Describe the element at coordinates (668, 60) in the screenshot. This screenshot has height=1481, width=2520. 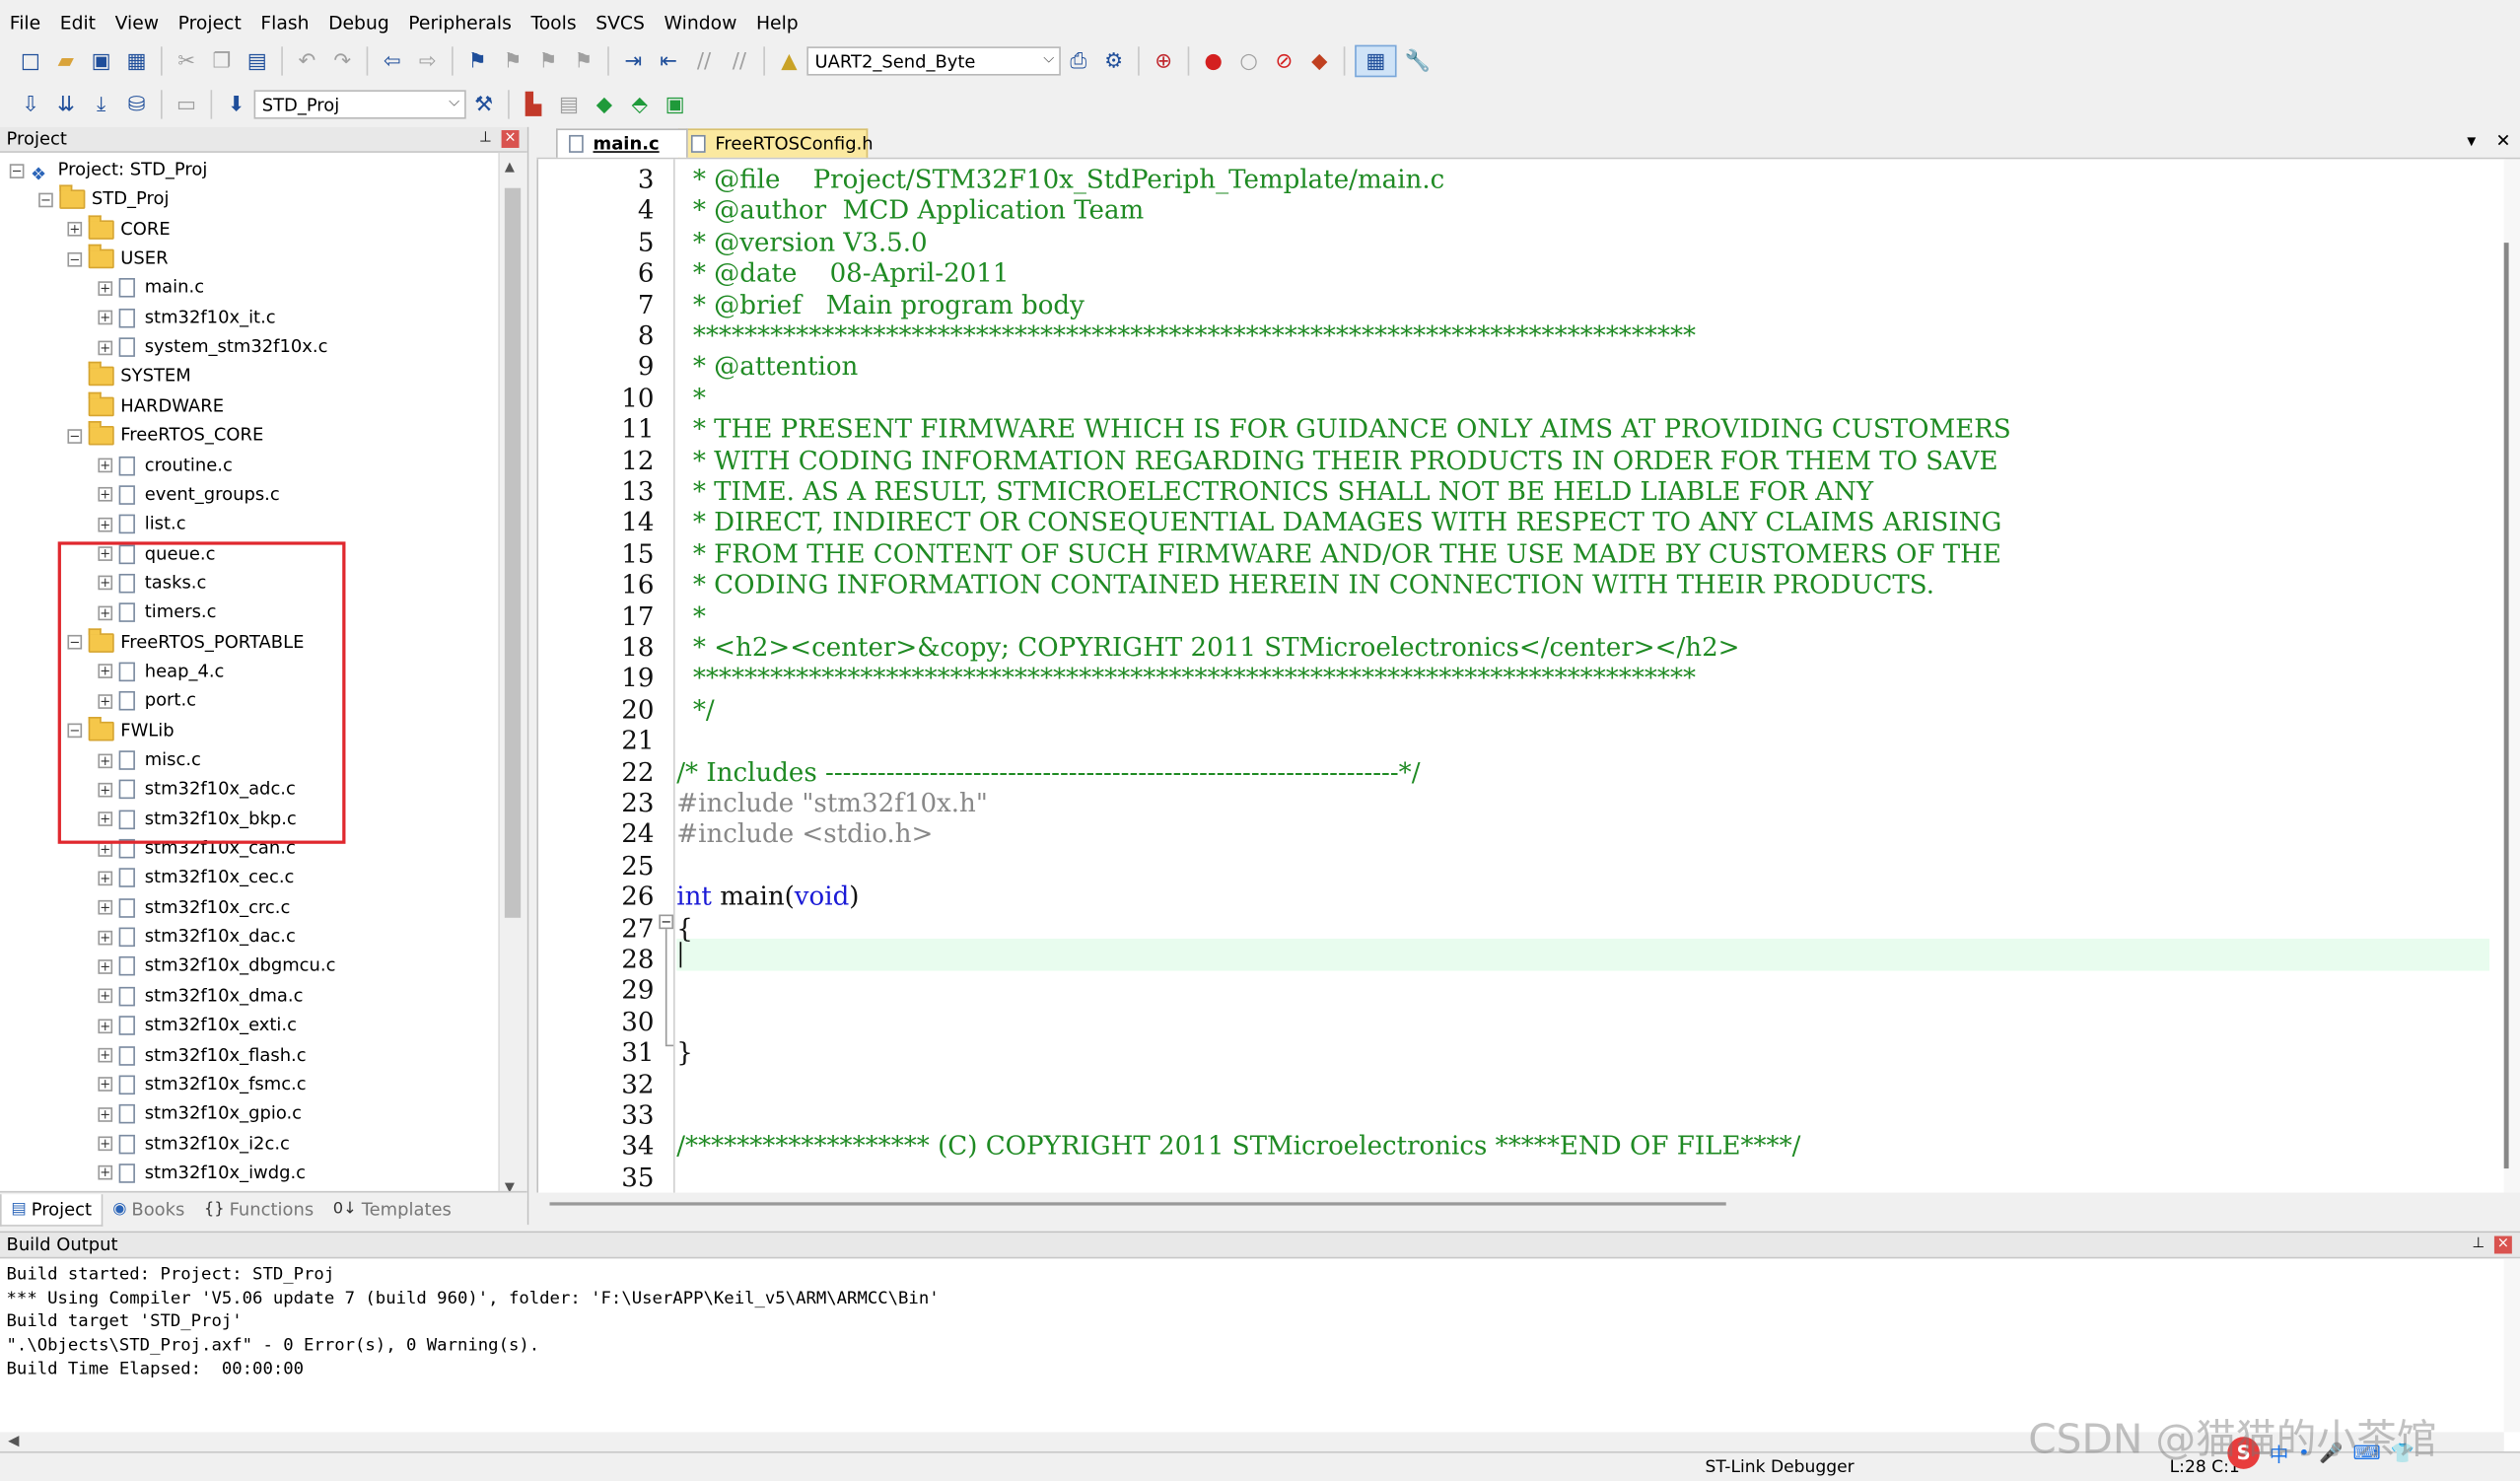
I see `unindent-icon: ⇤` at that location.